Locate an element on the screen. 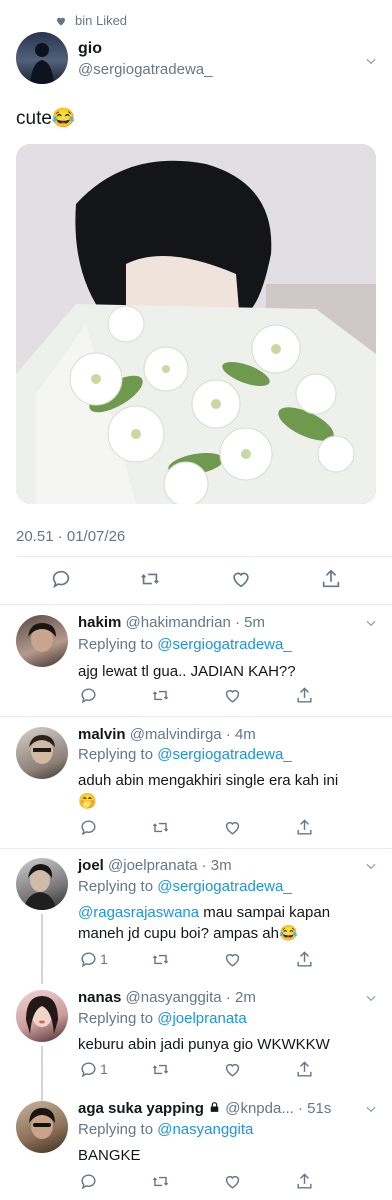 The height and width of the screenshot is (1200, 392). liked-banner: bin Liked is located at coordinates (91, 20).